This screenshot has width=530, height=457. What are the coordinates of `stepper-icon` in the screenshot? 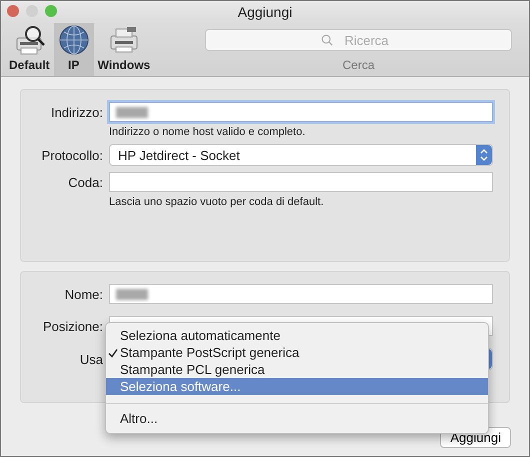 It's located at (484, 155).